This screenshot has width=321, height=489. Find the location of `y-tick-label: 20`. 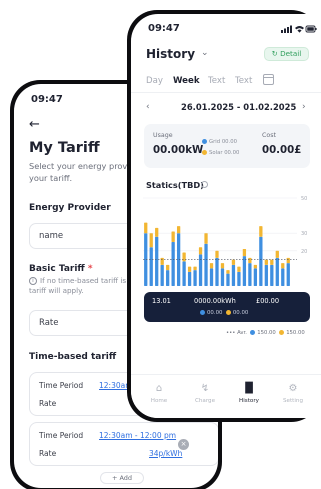

y-tick-label: 20 is located at coordinates (304, 252).